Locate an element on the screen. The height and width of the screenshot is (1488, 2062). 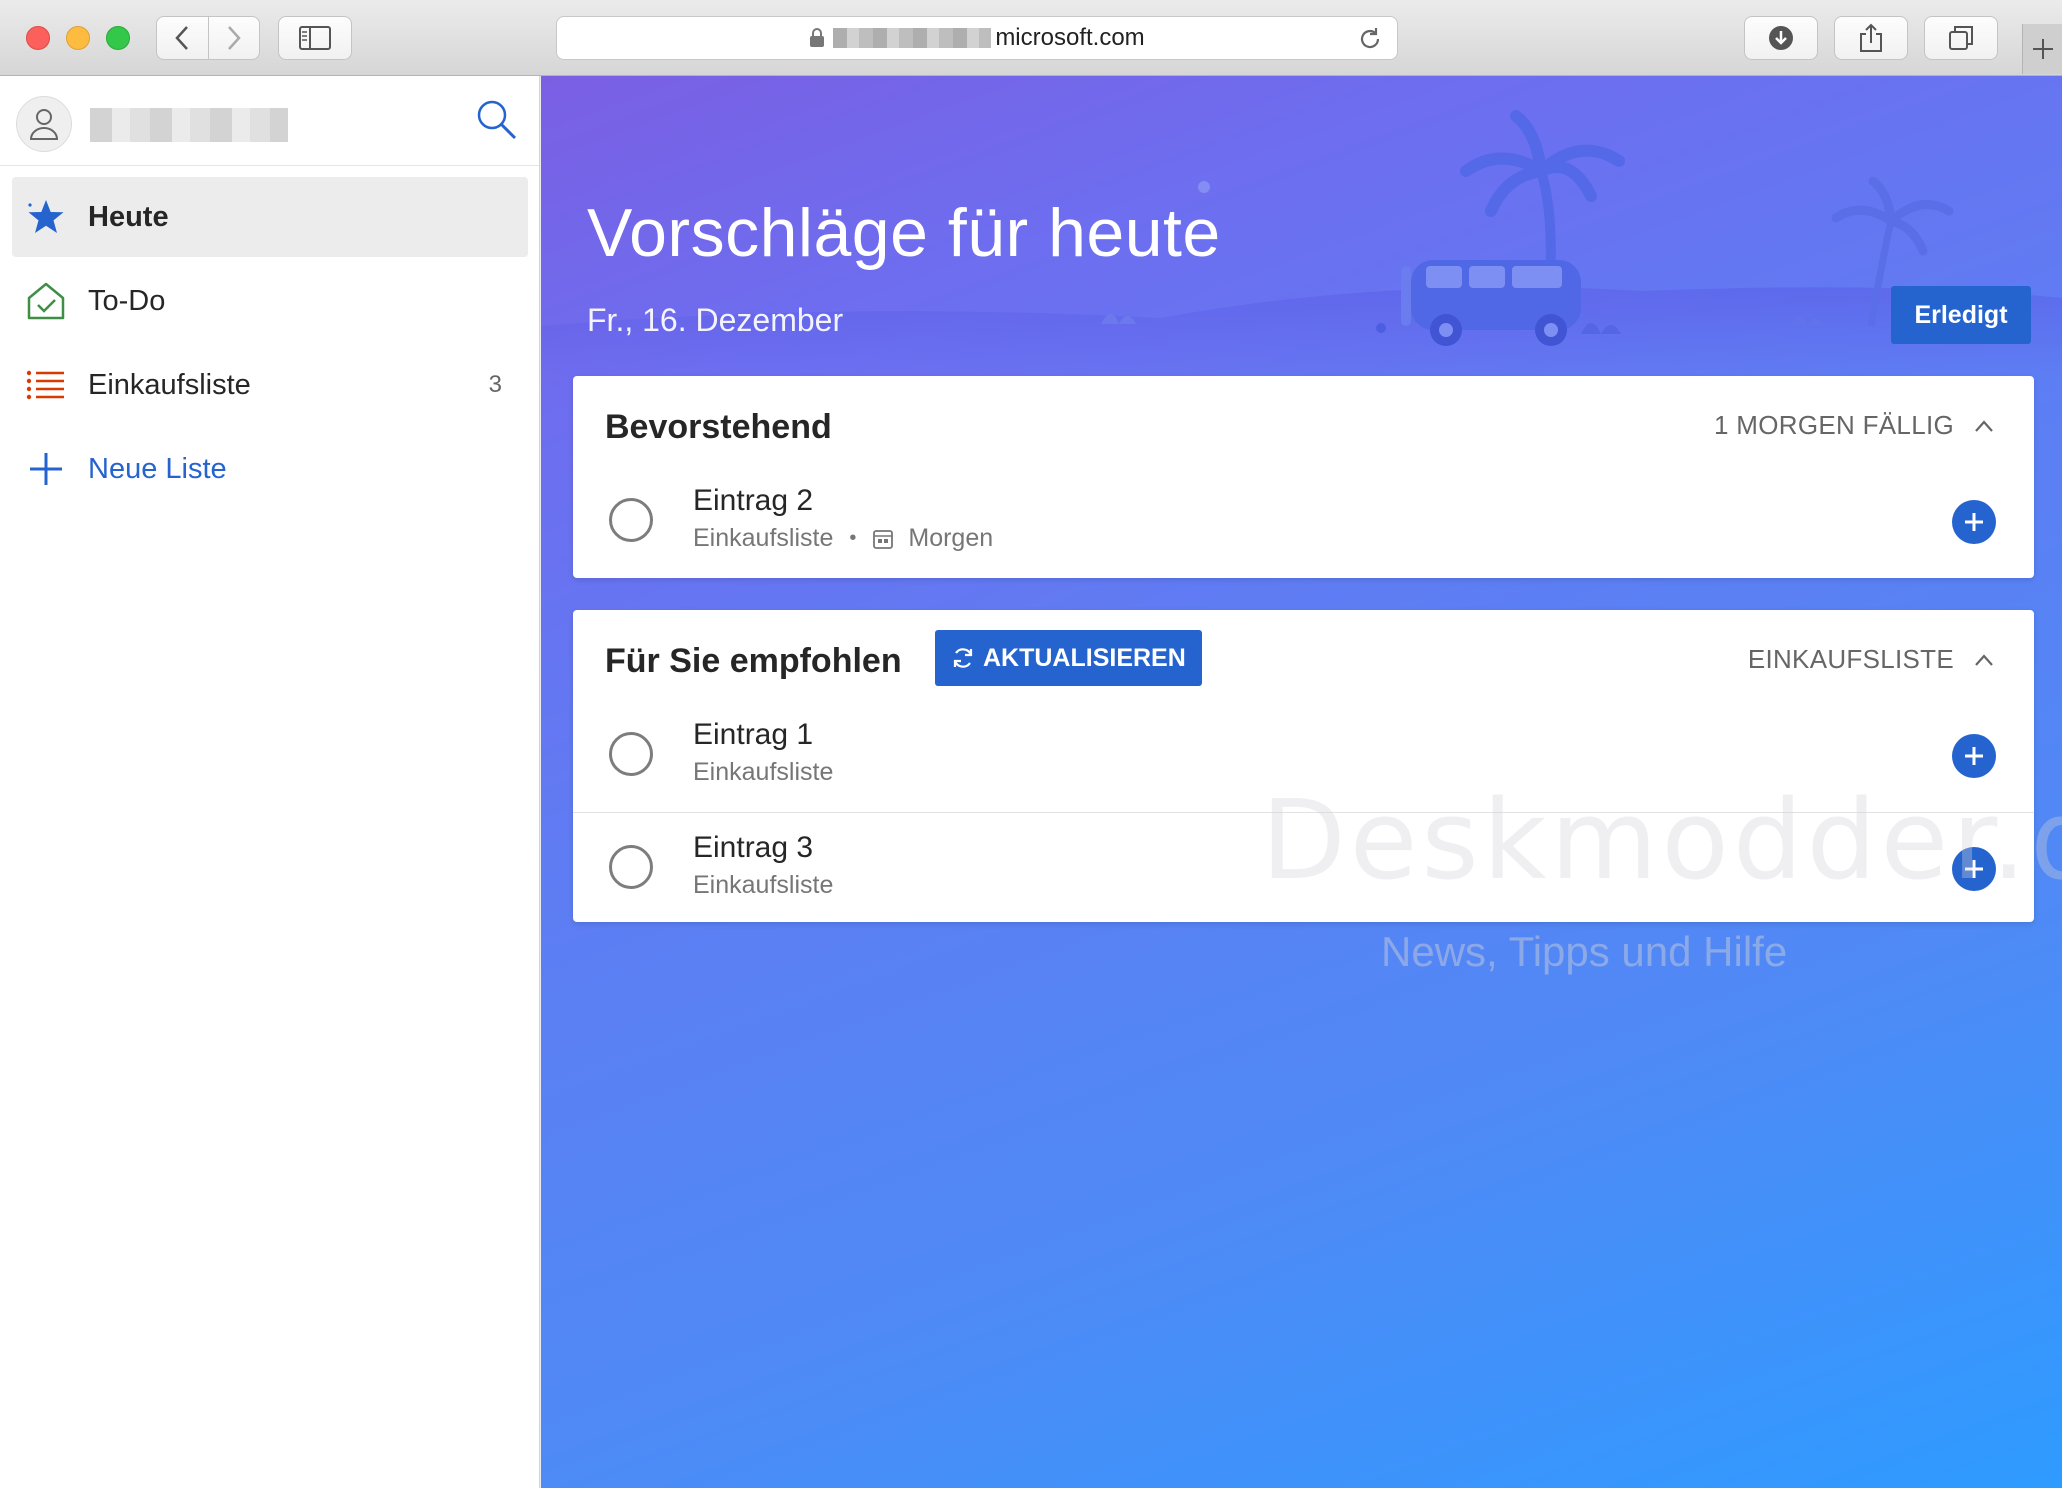
sidebar-item-todo: To-Do is located at coordinates (270, 301).